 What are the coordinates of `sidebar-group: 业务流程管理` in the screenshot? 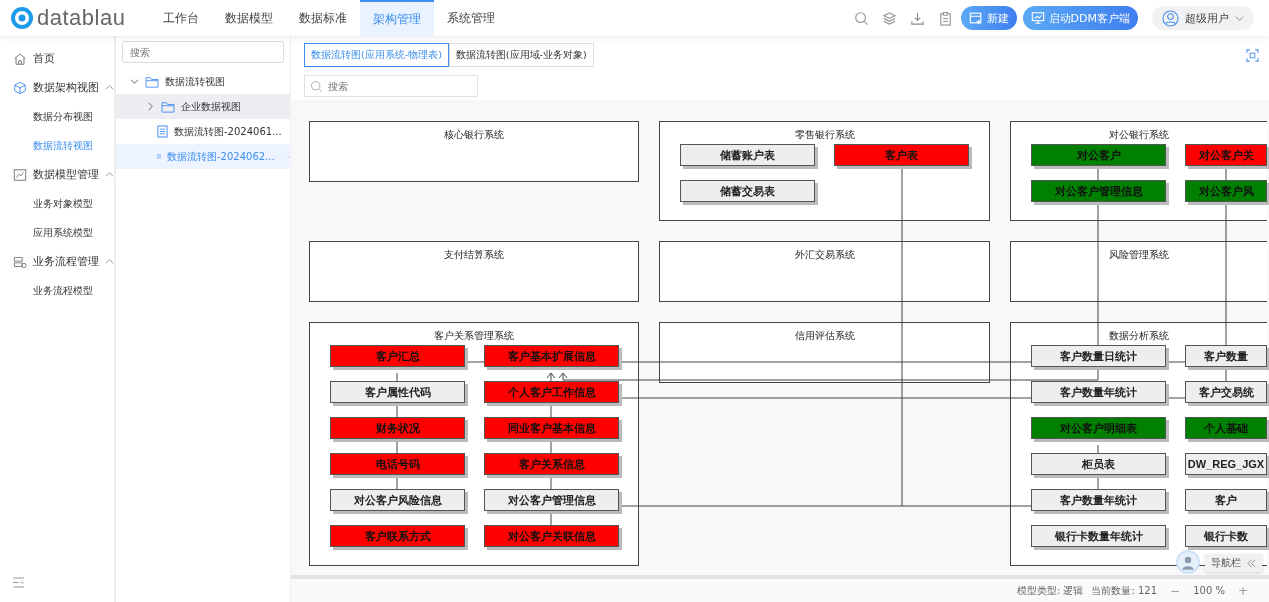 It's located at (57, 261).